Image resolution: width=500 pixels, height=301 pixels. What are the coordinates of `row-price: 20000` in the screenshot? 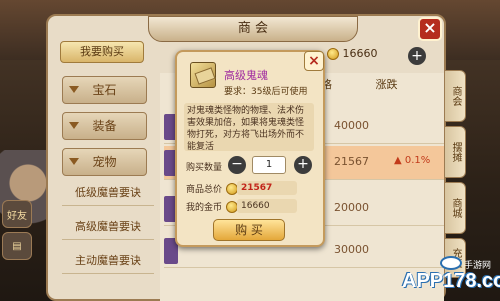 It's located at (351, 207).